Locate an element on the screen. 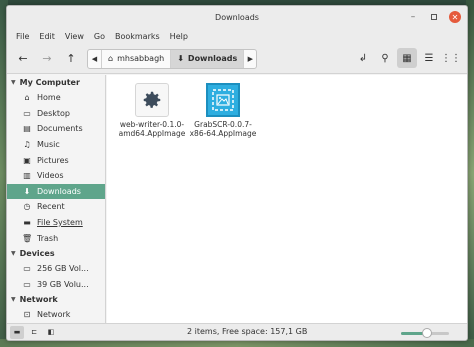 This screenshot has height=347, width=474. network-icon: ⊡ is located at coordinates (27, 315).